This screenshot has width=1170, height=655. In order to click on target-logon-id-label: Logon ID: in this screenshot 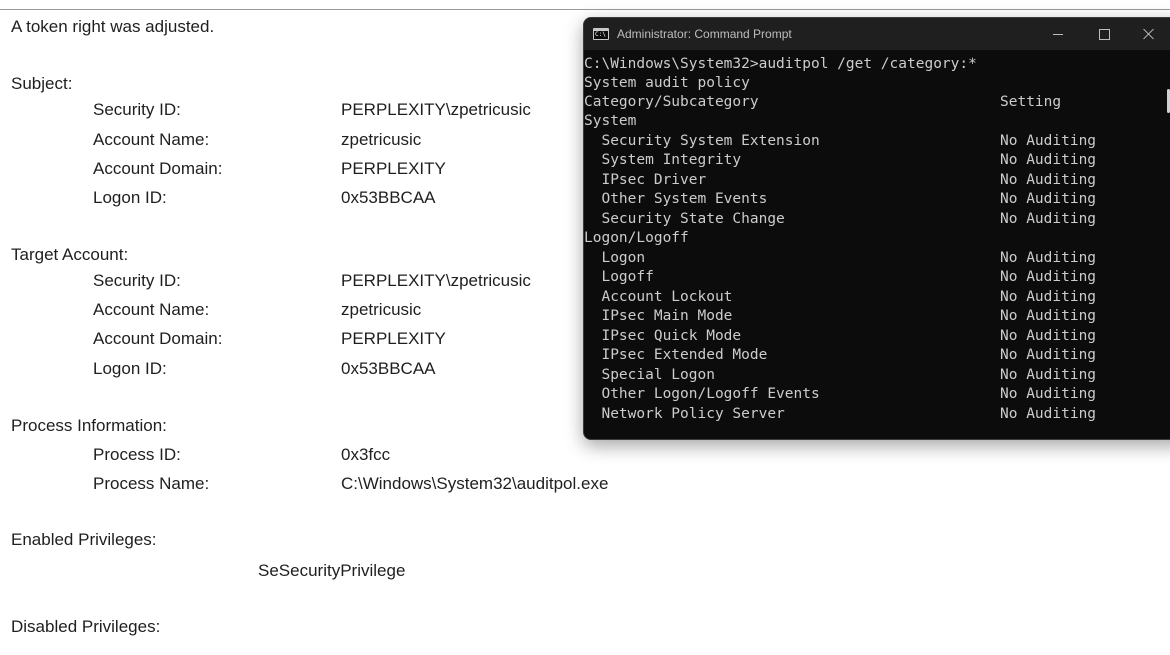, I will do `click(130, 368)`.